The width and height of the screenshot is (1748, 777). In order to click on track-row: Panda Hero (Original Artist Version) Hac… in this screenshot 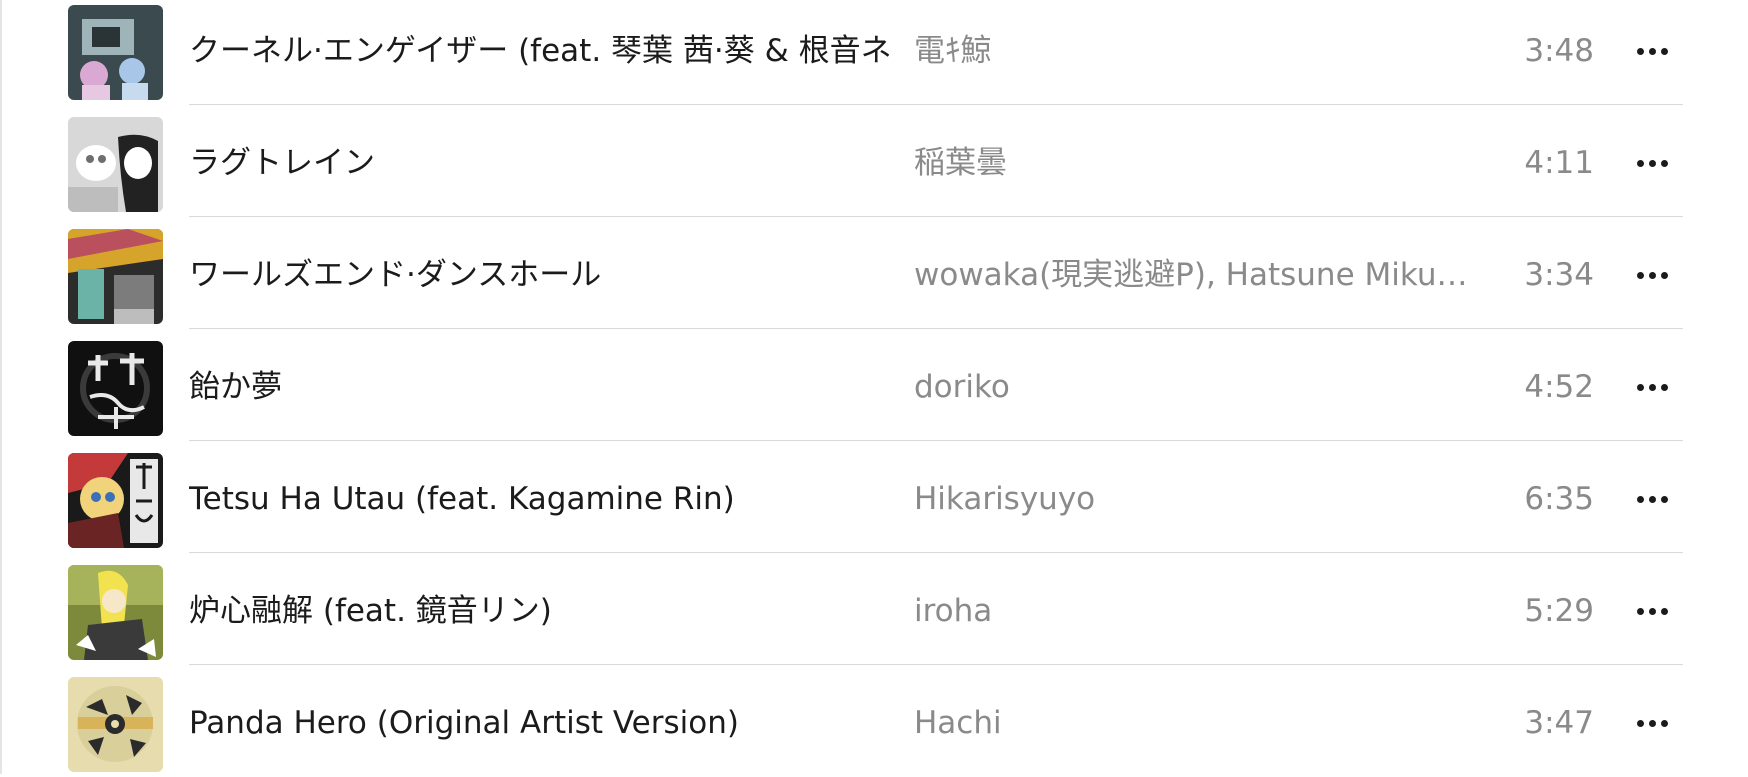, I will do `click(874, 721)`.